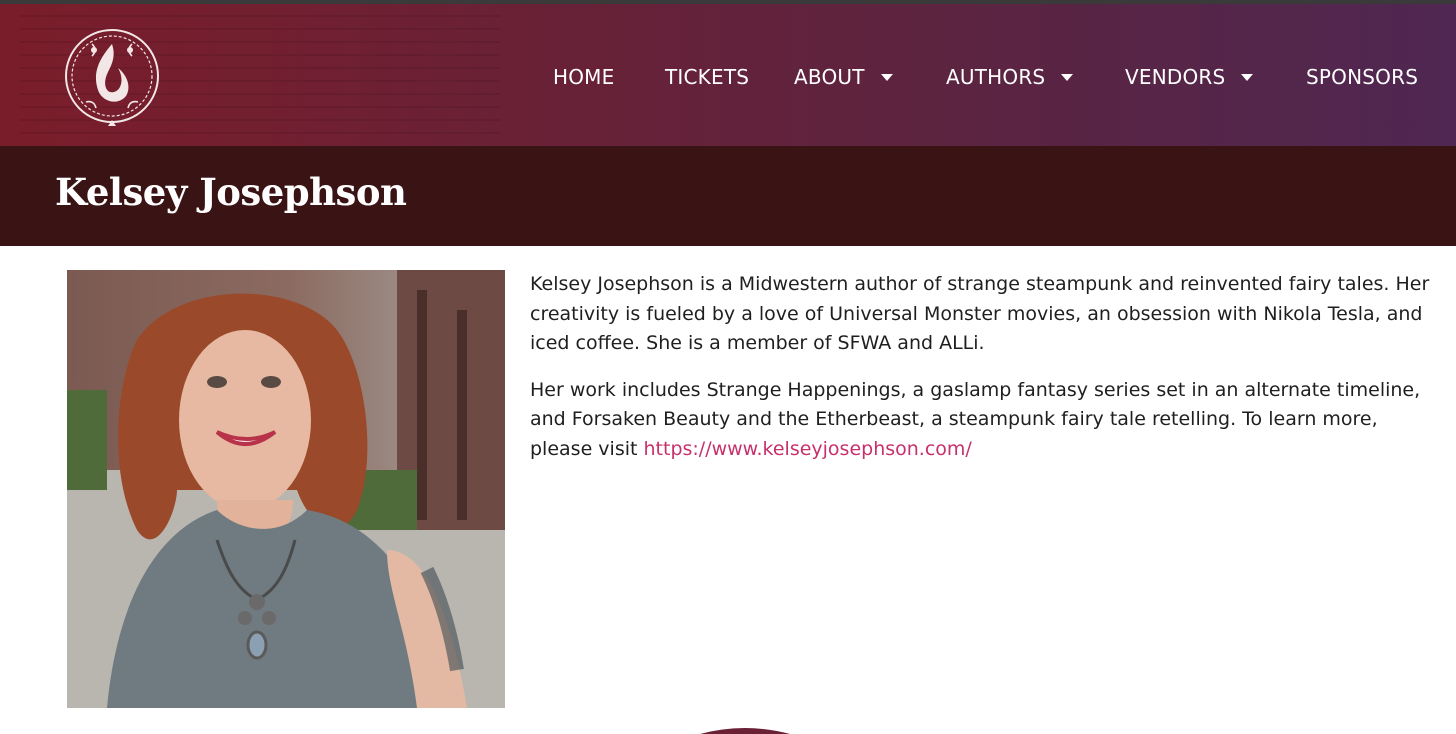  I want to click on nav-tickets: TICKETS, so click(707, 77).